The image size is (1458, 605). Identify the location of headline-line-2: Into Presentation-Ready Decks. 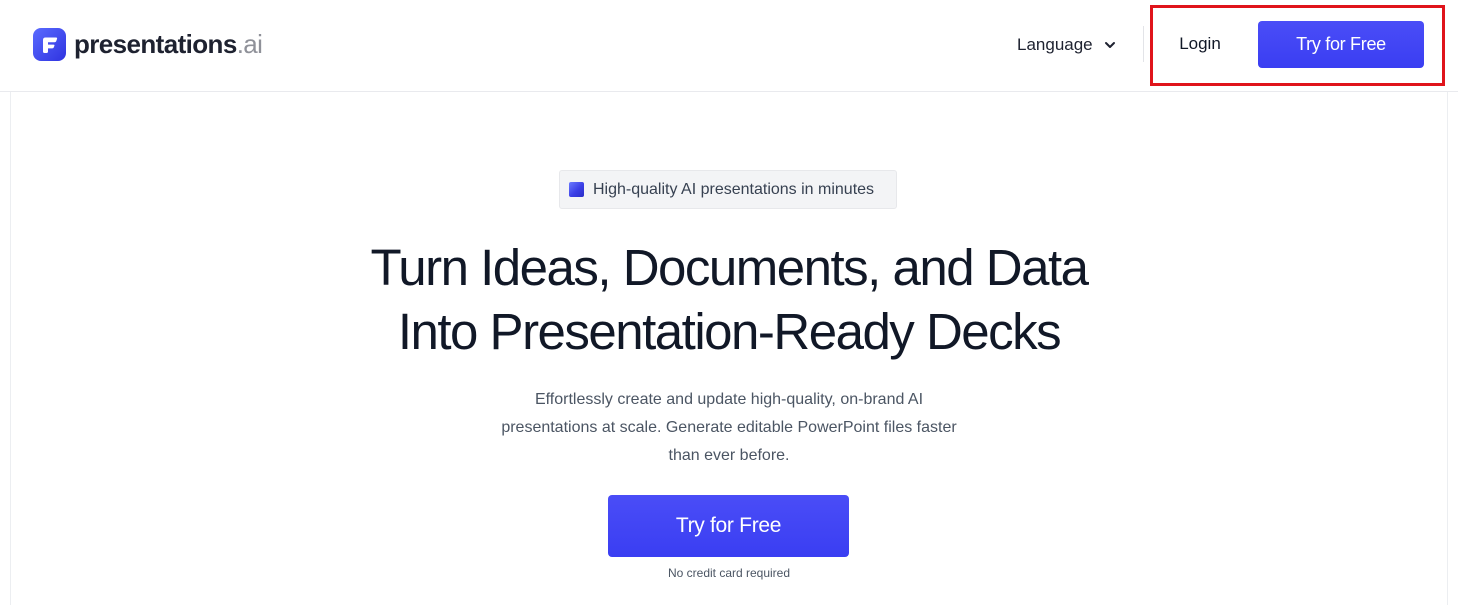
(729, 331).